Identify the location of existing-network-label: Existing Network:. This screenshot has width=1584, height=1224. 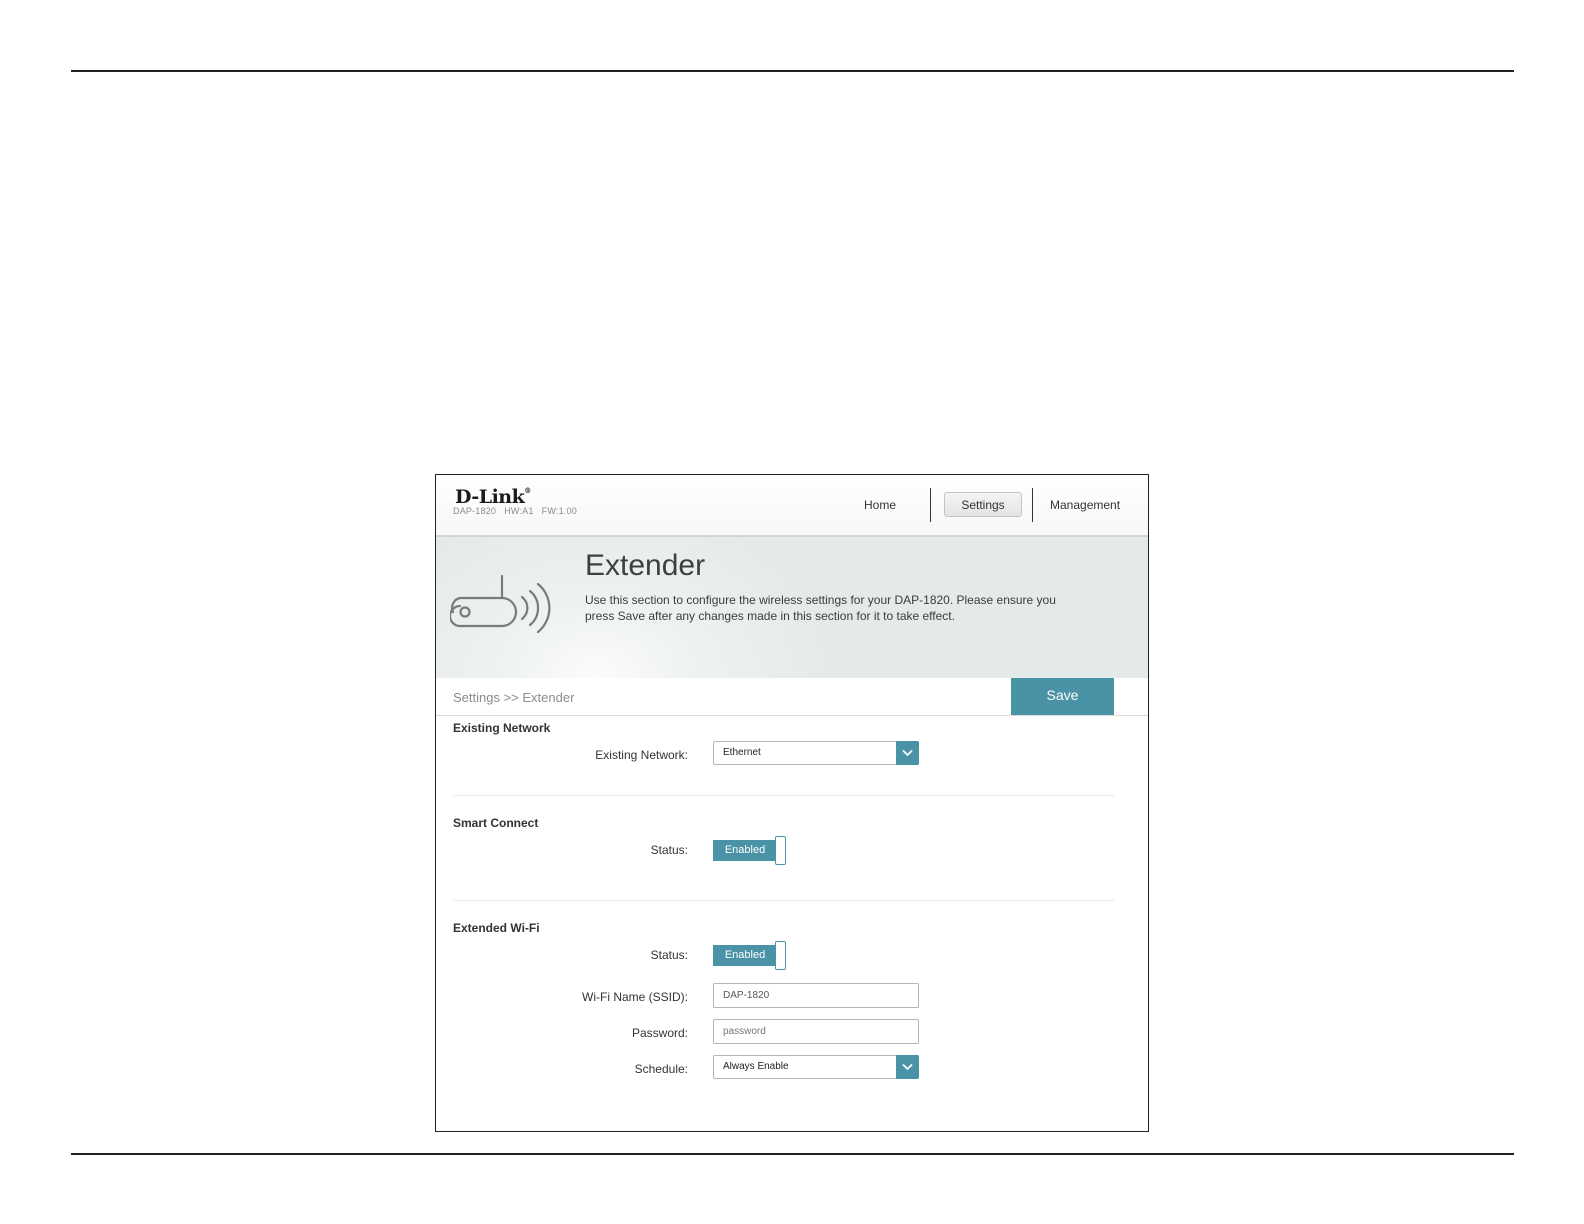
(641, 755).